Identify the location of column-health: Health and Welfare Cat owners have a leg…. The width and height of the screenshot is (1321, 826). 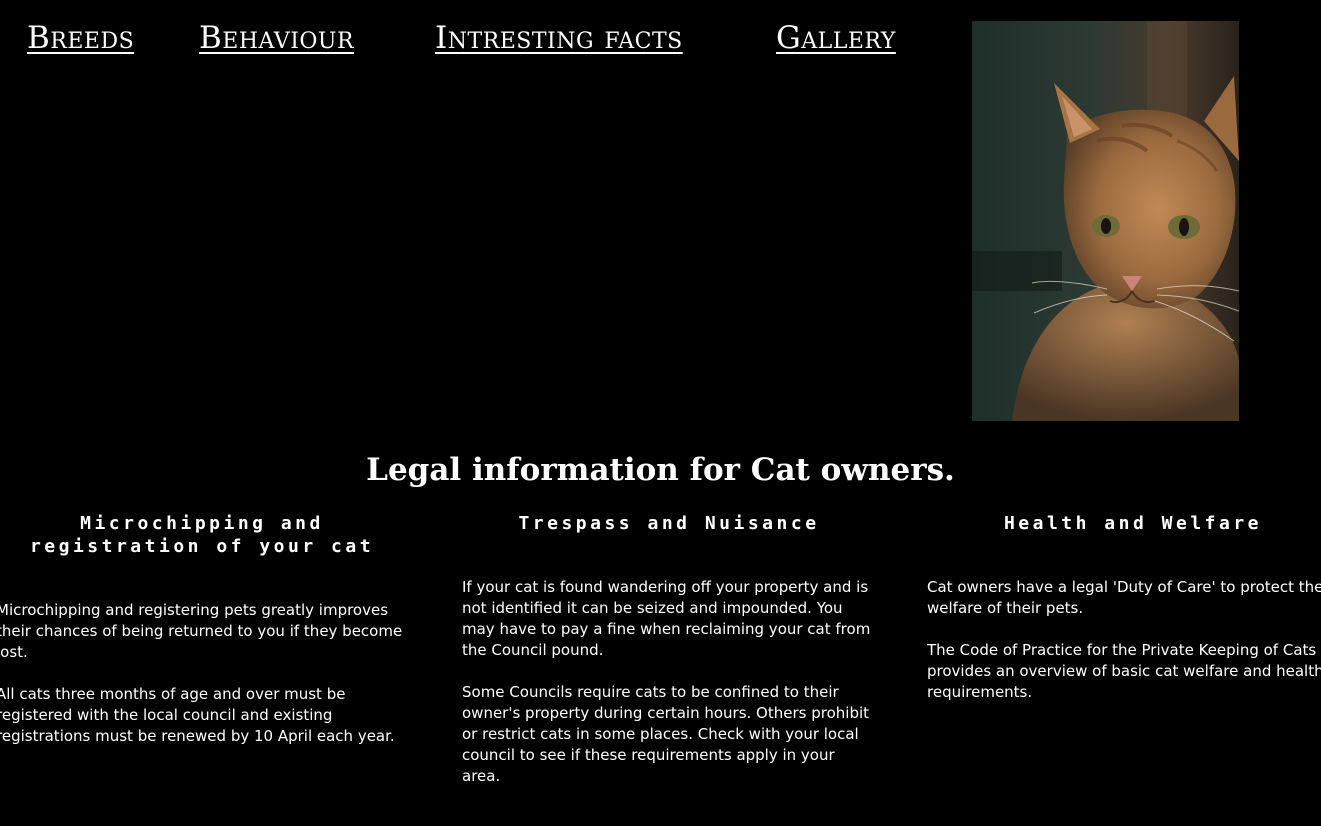
(1124, 606).